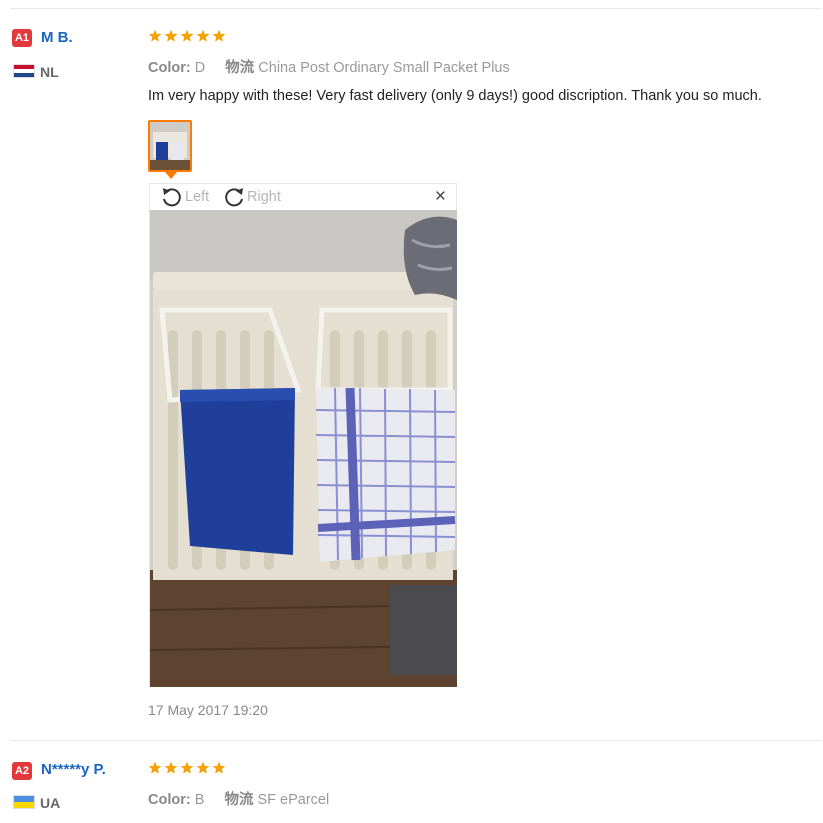 This screenshot has height=823, width=823. Describe the element at coordinates (22, 771) in the screenshot. I see `level-badge: A2` at that location.